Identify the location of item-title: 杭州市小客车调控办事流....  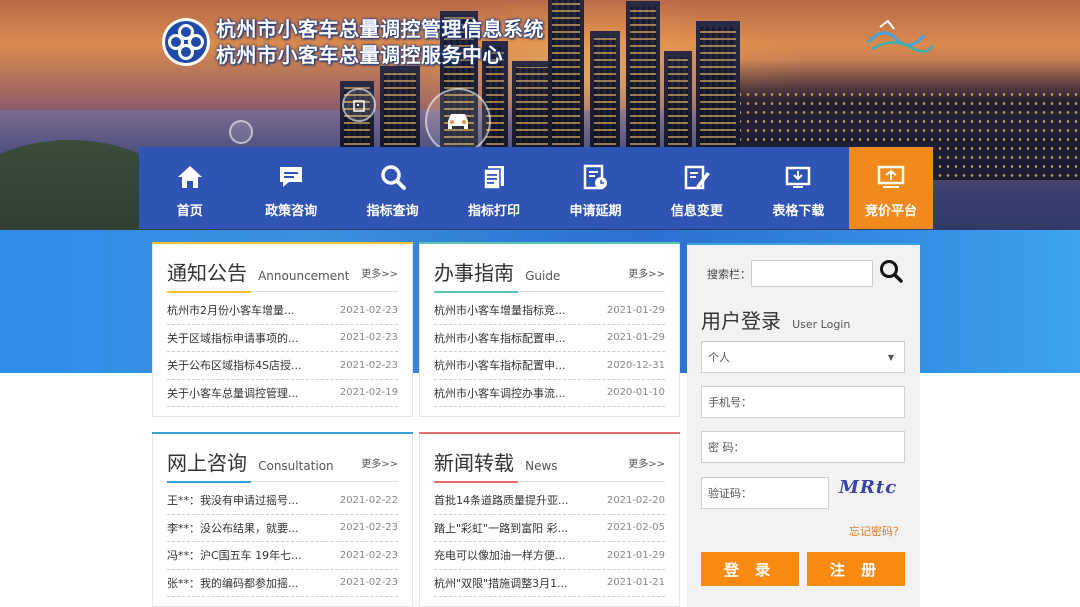
(500, 393).